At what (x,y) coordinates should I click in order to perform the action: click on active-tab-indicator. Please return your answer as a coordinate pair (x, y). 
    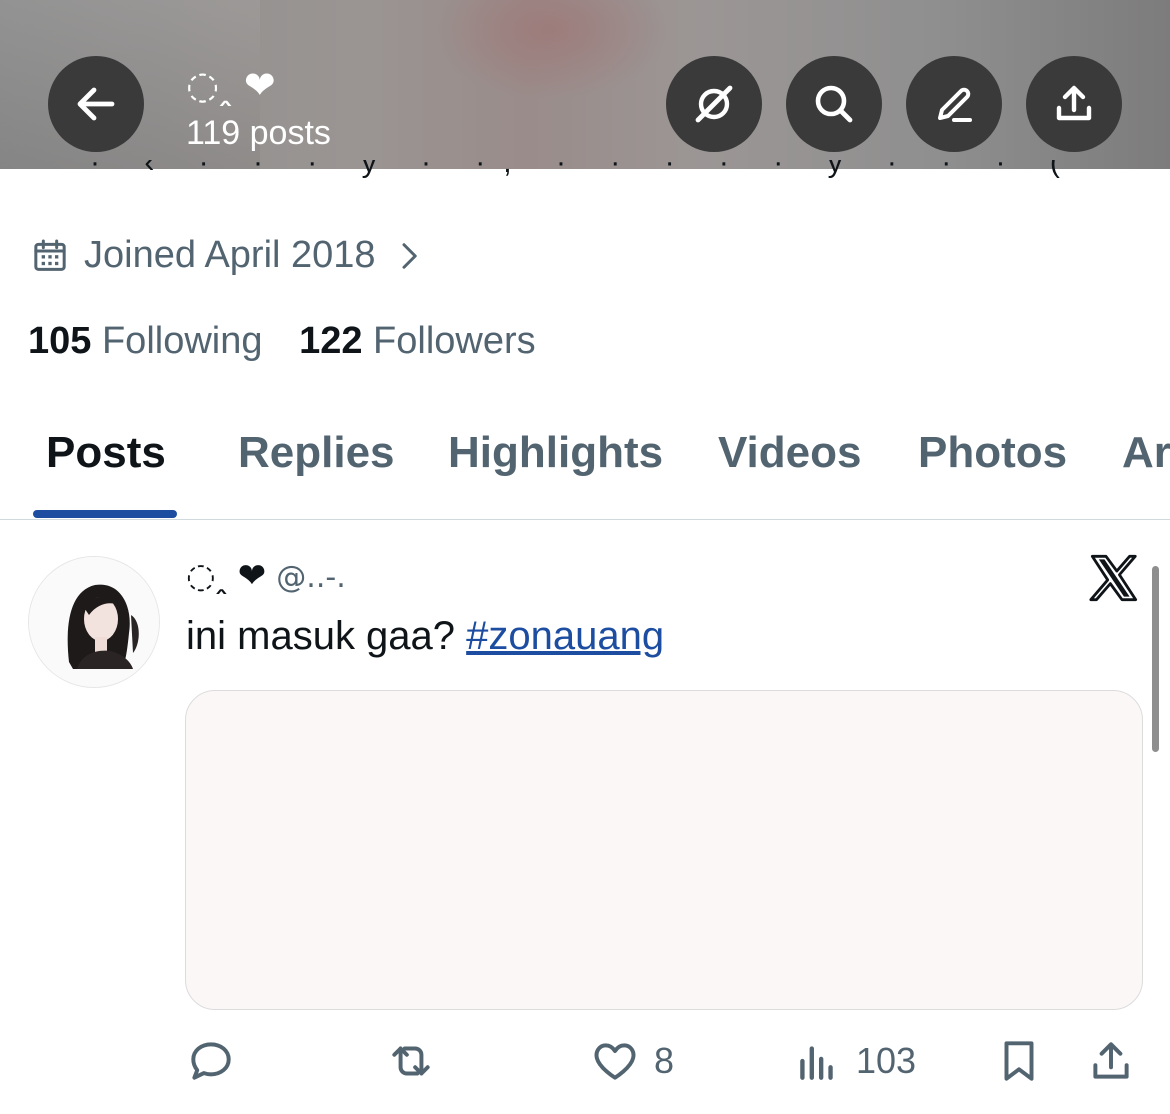
    Looking at the image, I should click on (105, 514).